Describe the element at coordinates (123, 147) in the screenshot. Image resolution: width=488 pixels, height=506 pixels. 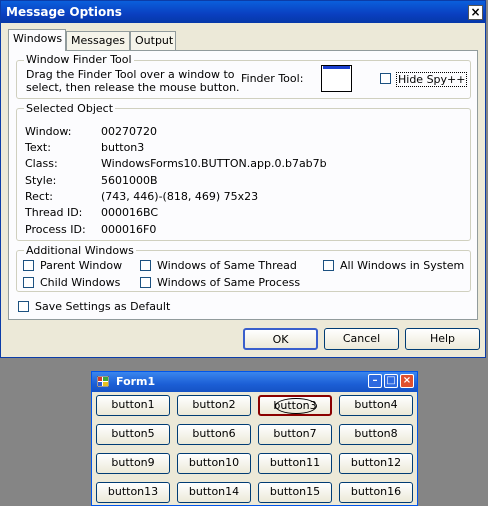
I see `text-value: button3` at that location.